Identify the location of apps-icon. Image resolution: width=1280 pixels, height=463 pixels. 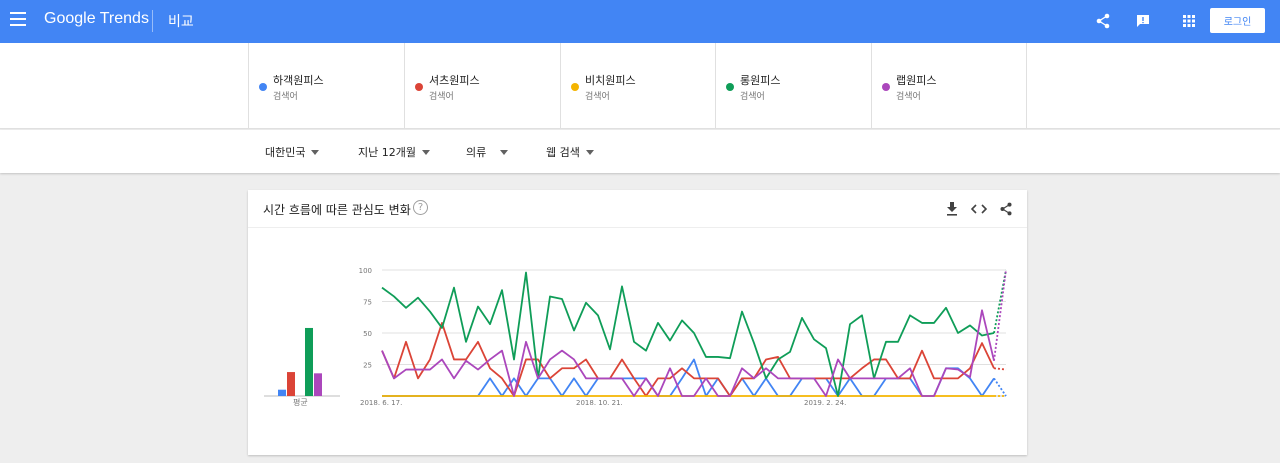
(1189, 21).